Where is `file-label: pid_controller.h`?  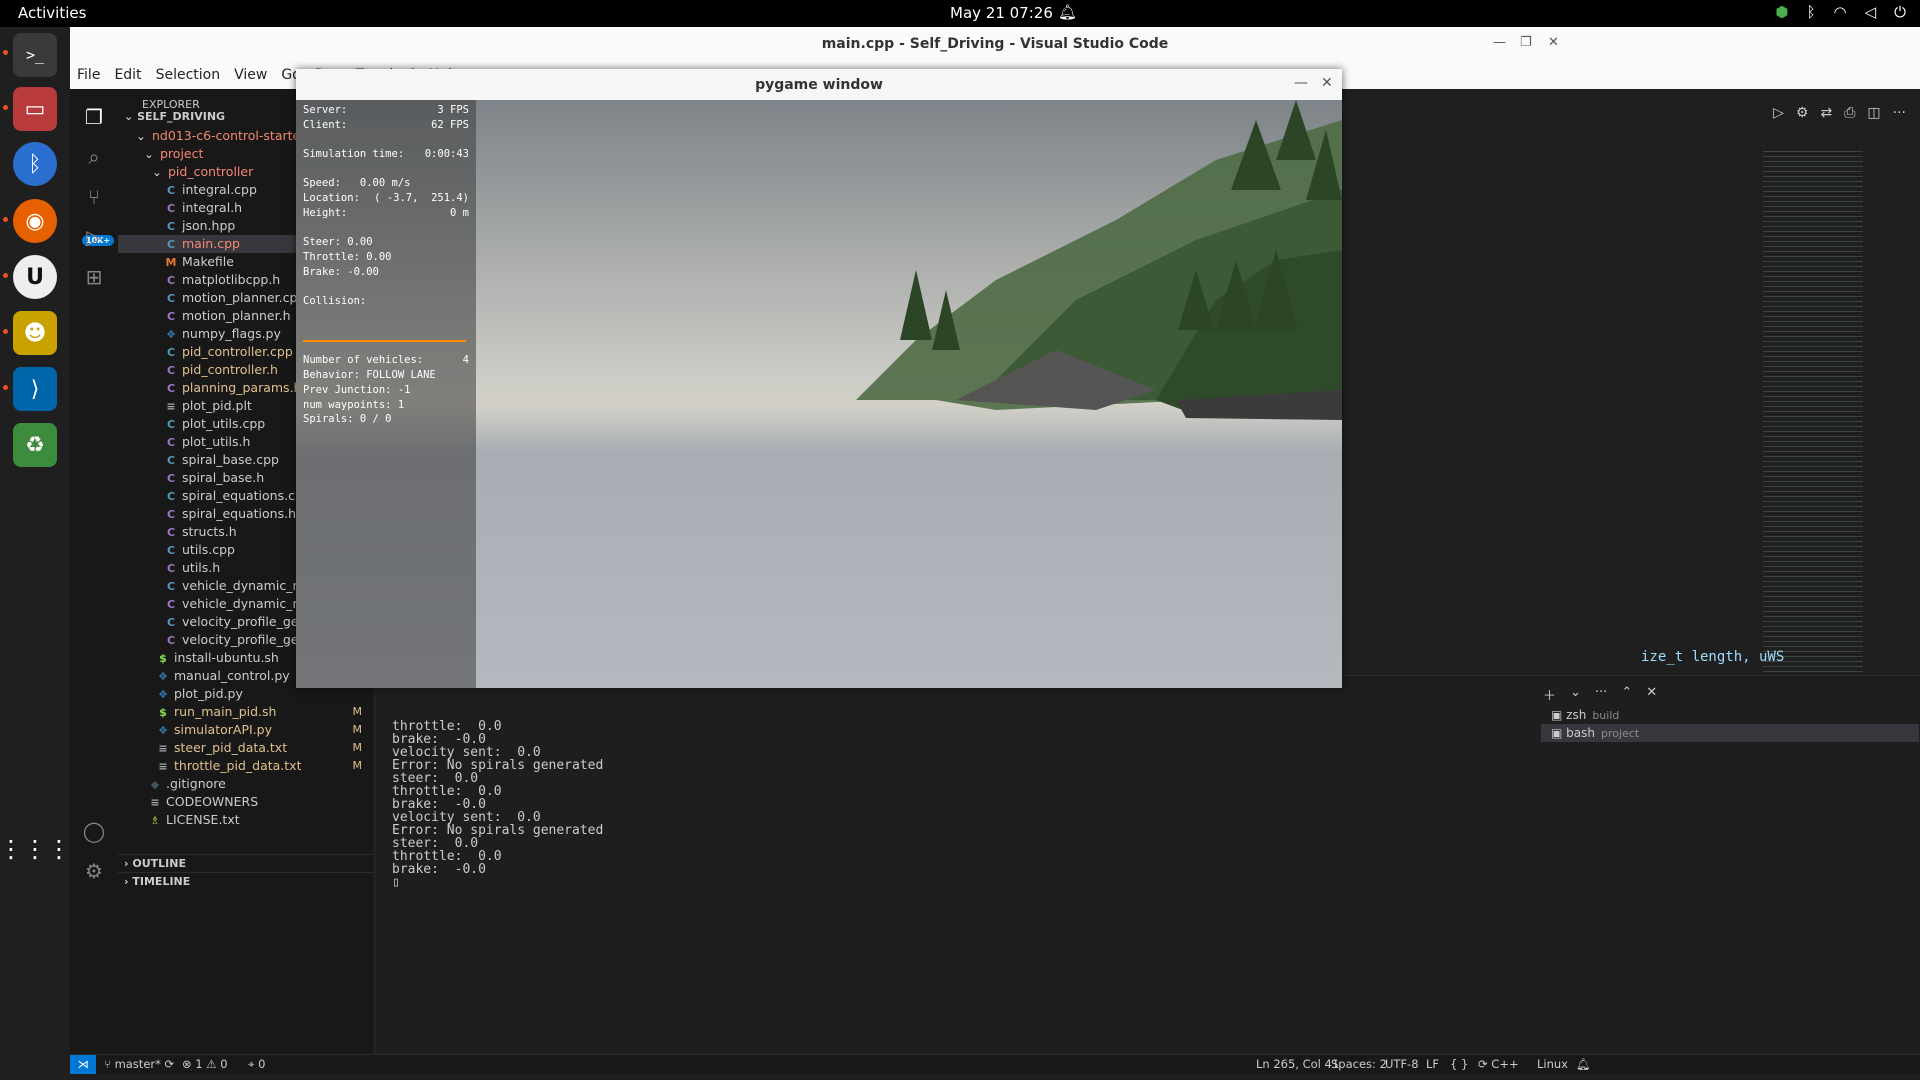 file-label: pid_controller.h is located at coordinates (230, 369).